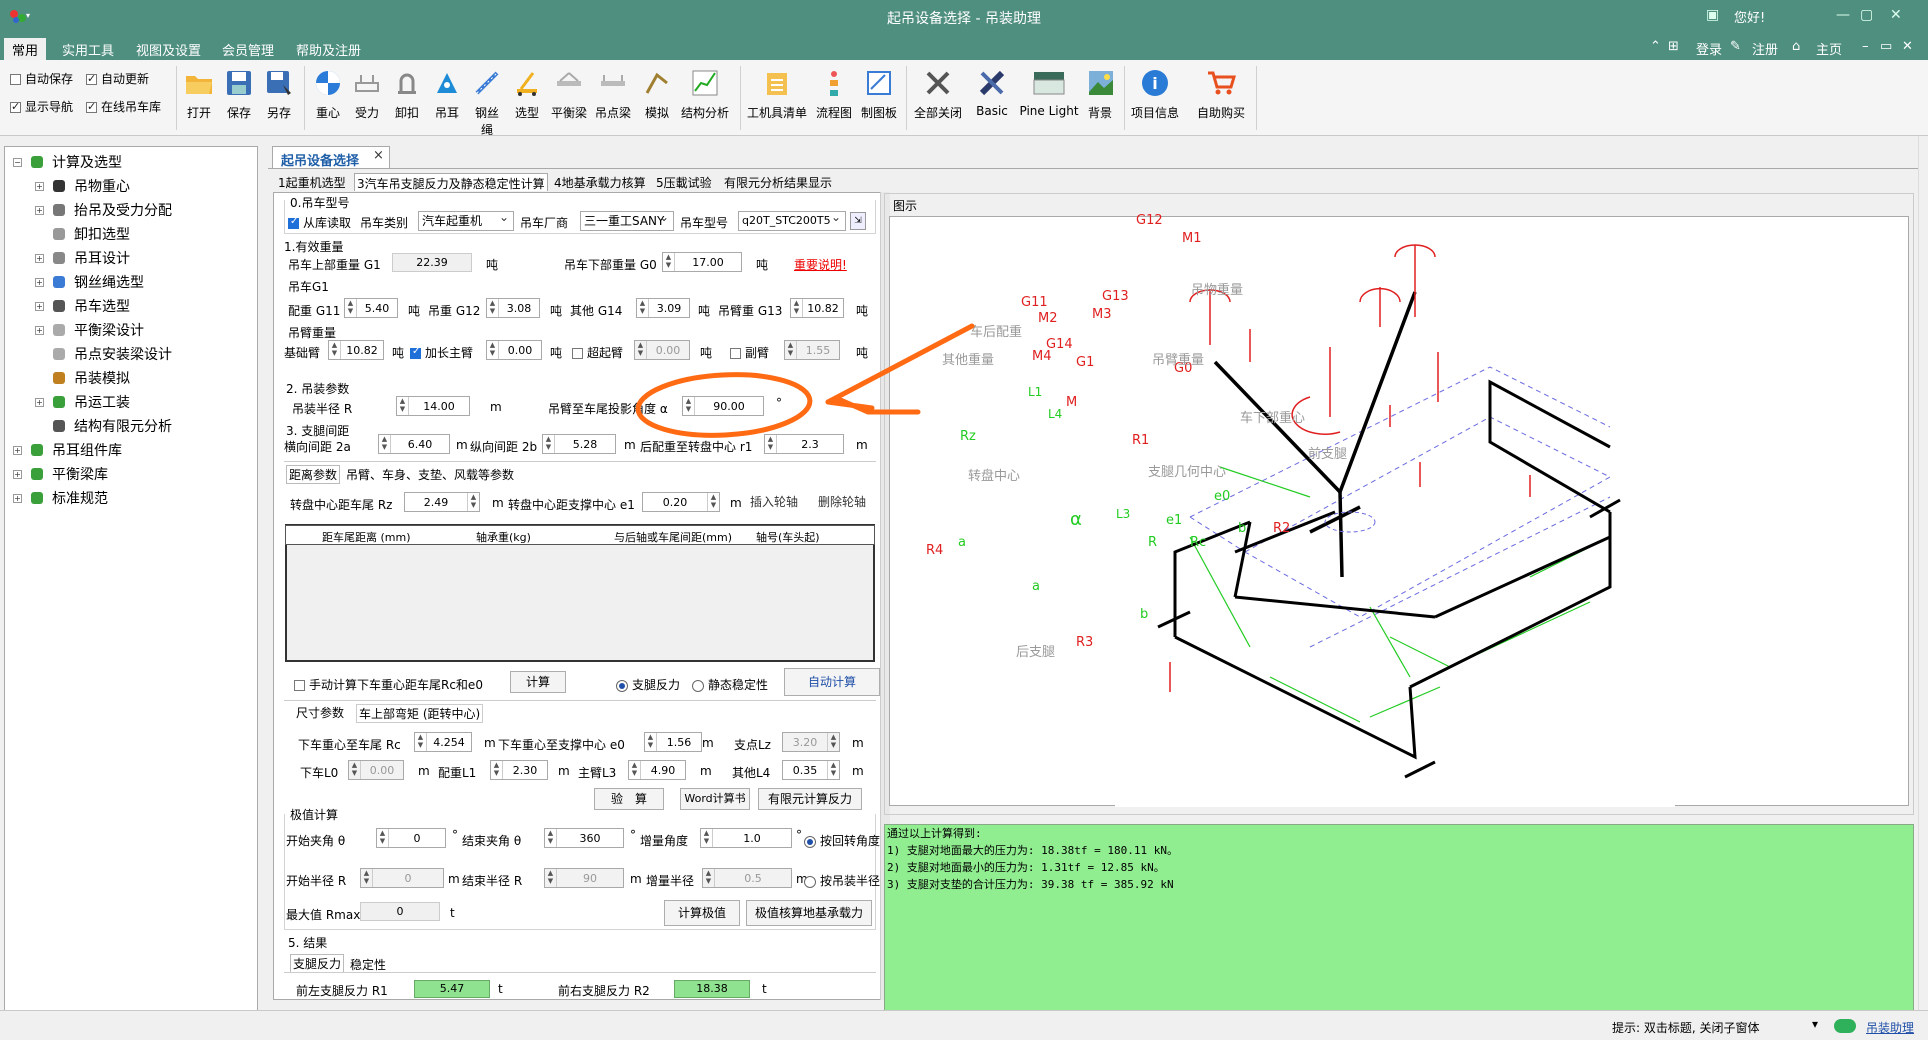 The height and width of the screenshot is (1040, 1928). I want to click on crane-type-select: 汽车起重机, so click(466, 219).